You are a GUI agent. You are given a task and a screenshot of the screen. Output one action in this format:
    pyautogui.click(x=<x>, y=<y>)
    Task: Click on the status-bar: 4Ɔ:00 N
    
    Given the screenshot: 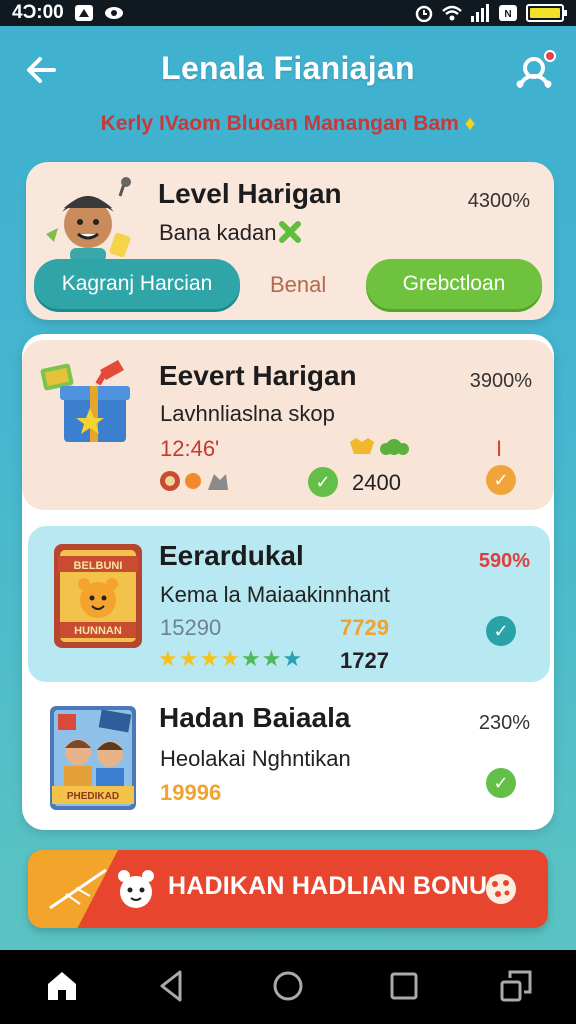 What is the action you would take?
    pyautogui.click(x=288, y=13)
    